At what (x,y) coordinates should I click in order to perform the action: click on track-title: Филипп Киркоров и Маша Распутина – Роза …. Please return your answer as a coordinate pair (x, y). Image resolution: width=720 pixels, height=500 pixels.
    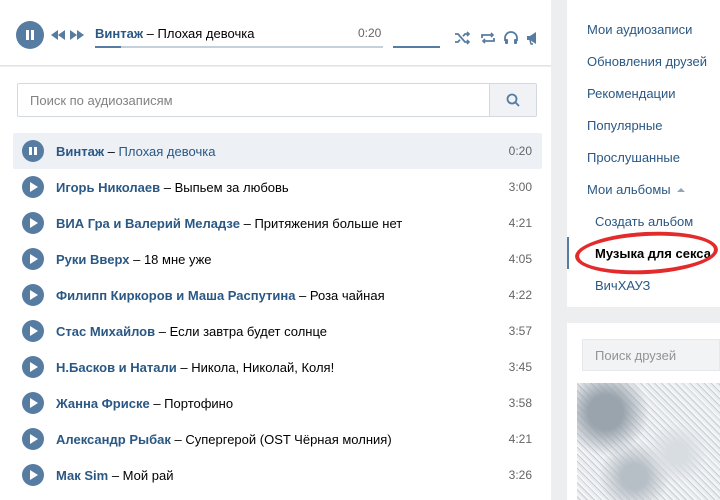
    Looking at the image, I should click on (220, 295).